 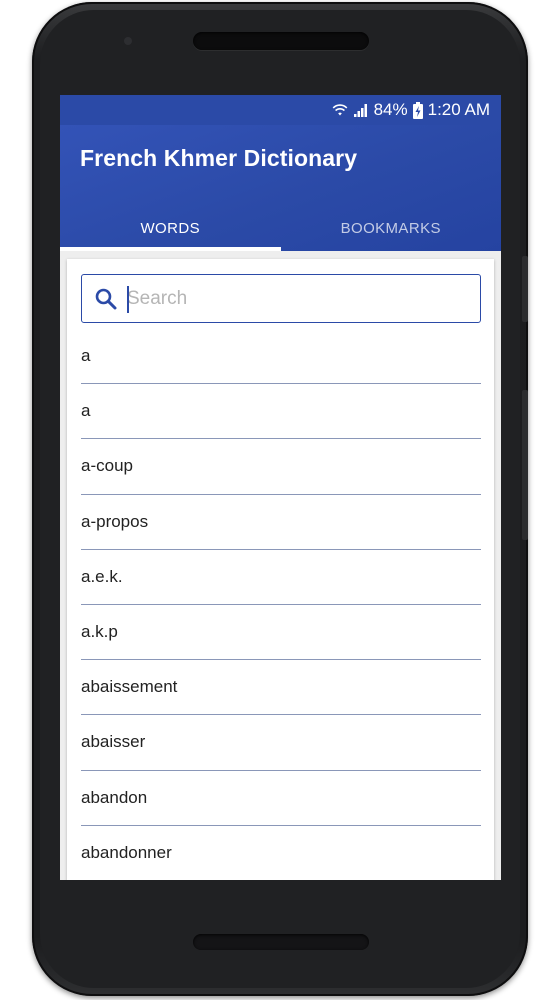 What do you see at coordinates (281, 41) in the screenshot?
I see `earpiece-speaker` at bounding box center [281, 41].